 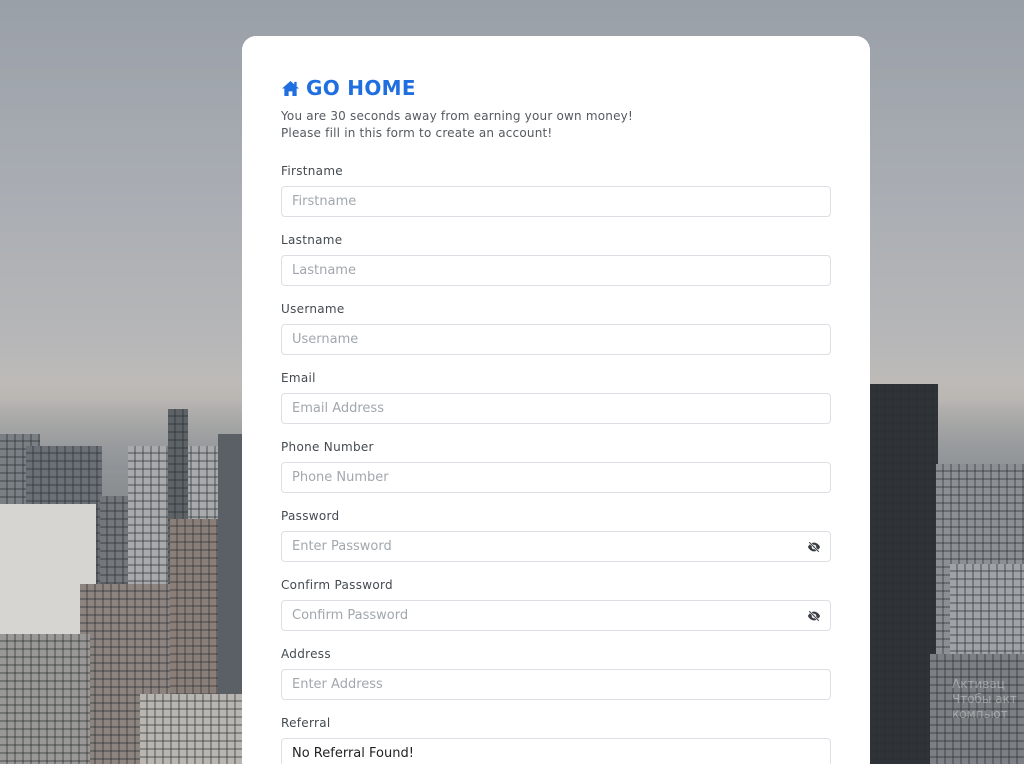 I want to click on email-input, so click(x=556, y=408).